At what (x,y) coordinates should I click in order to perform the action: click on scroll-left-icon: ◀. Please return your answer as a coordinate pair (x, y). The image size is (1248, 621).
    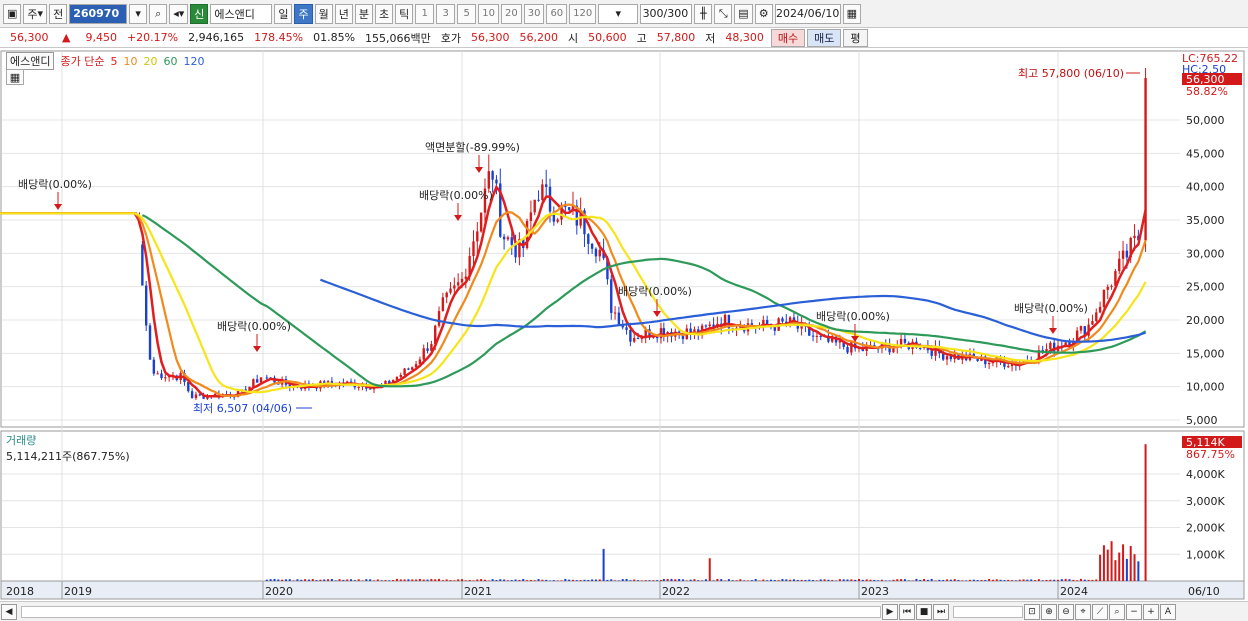
    Looking at the image, I should click on (9, 611).